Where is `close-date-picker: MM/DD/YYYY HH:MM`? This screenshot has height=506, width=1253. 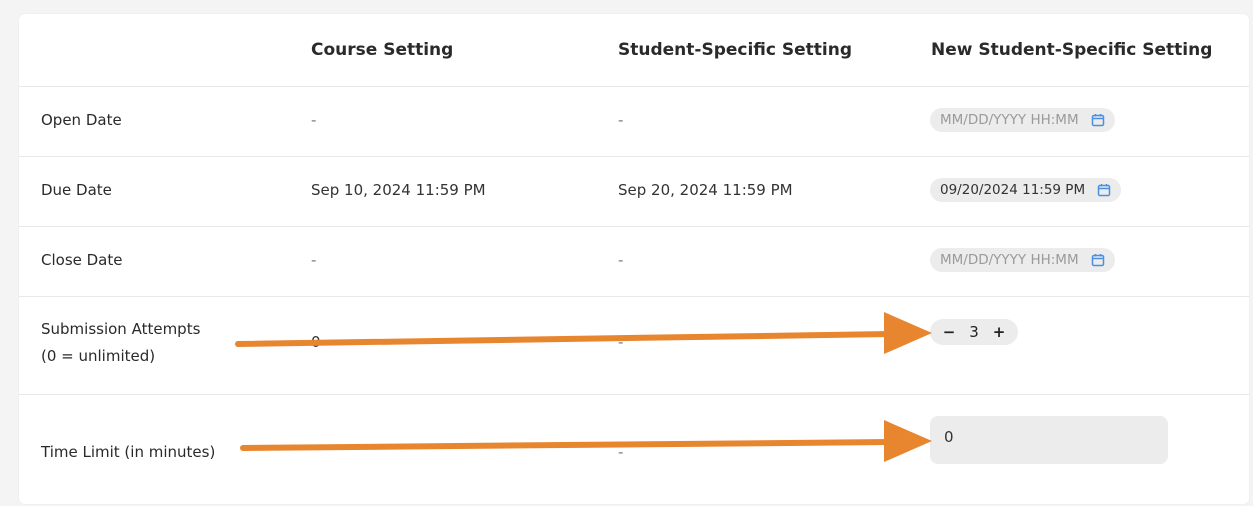
close-date-picker: MM/DD/YYYY HH:MM is located at coordinates (1022, 260).